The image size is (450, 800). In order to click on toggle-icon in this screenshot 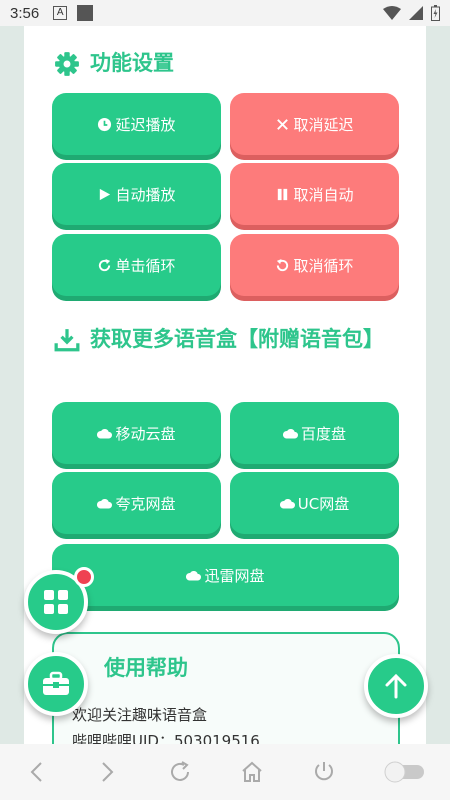, I will do `click(404, 772)`.